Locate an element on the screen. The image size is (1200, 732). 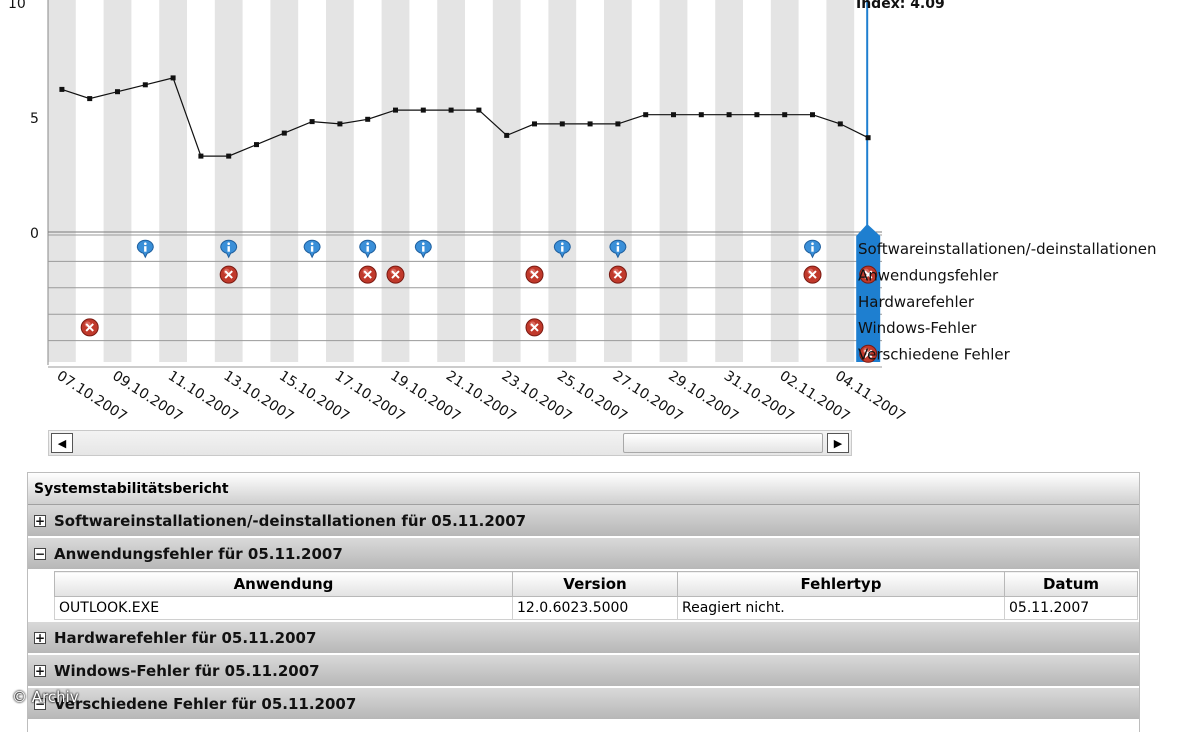
y-tick-label: 10 is located at coordinates (17, 6).